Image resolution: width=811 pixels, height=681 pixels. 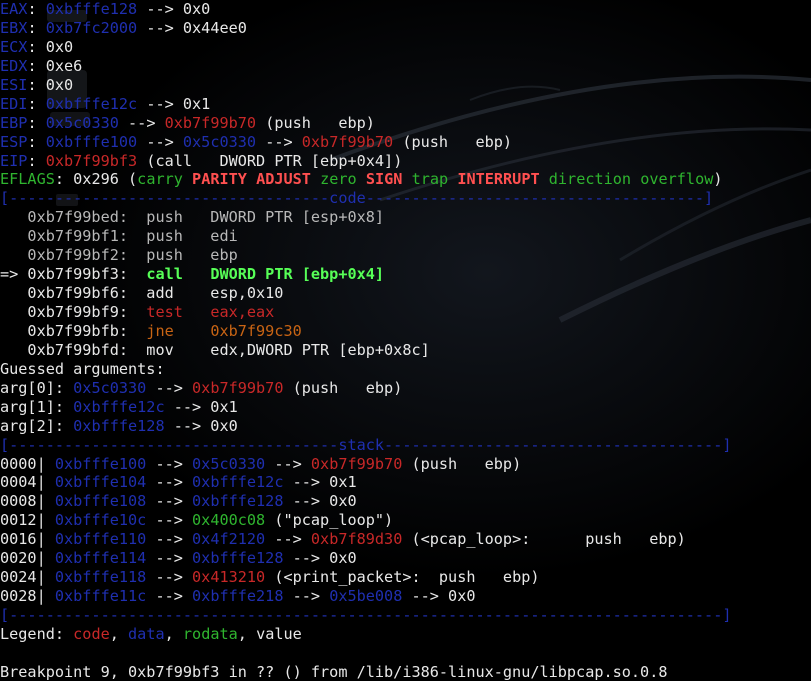 What do you see at coordinates (329, 520) in the screenshot?
I see `terminal-segment: ("pcap_loop")` at bounding box center [329, 520].